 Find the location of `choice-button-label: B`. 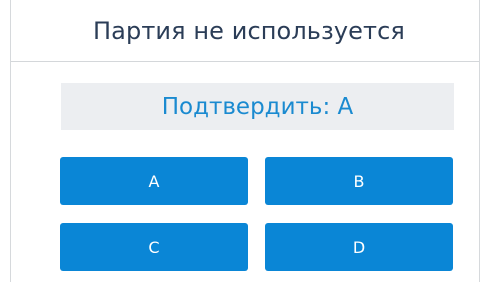

choice-button-label: B is located at coordinates (359, 181).